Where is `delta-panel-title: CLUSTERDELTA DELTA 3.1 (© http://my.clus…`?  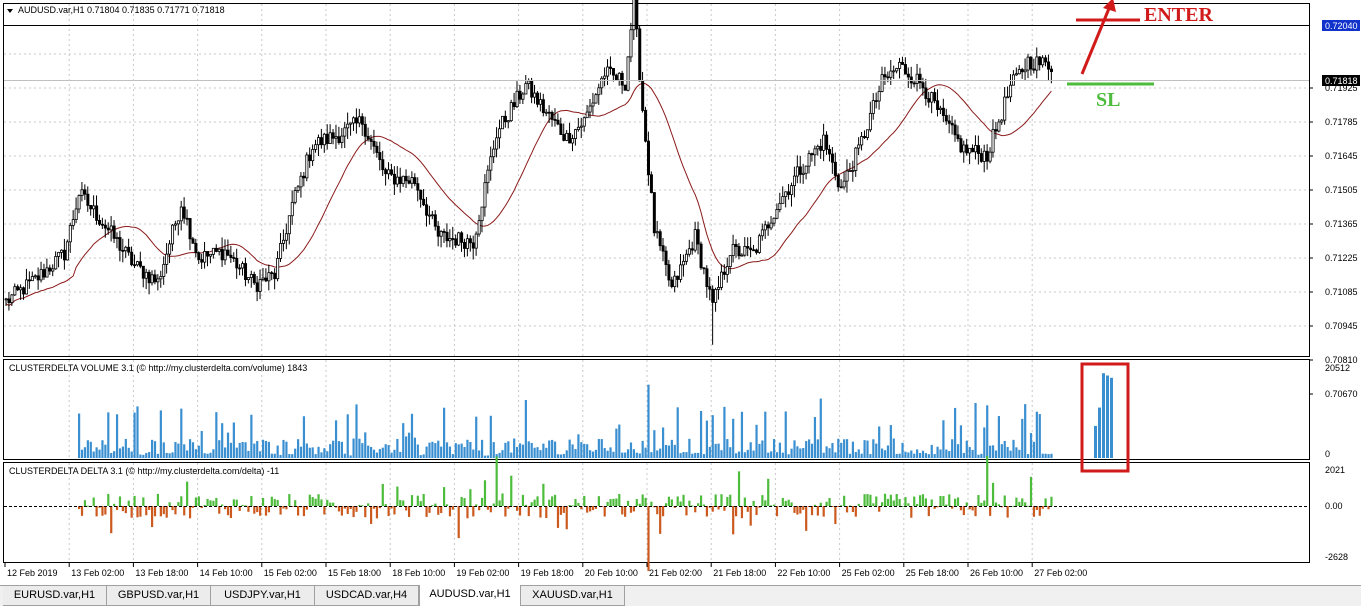 delta-panel-title: CLUSTERDELTA DELTA 3.1 (© http://my.clus… is located at coordinates (144, 471).